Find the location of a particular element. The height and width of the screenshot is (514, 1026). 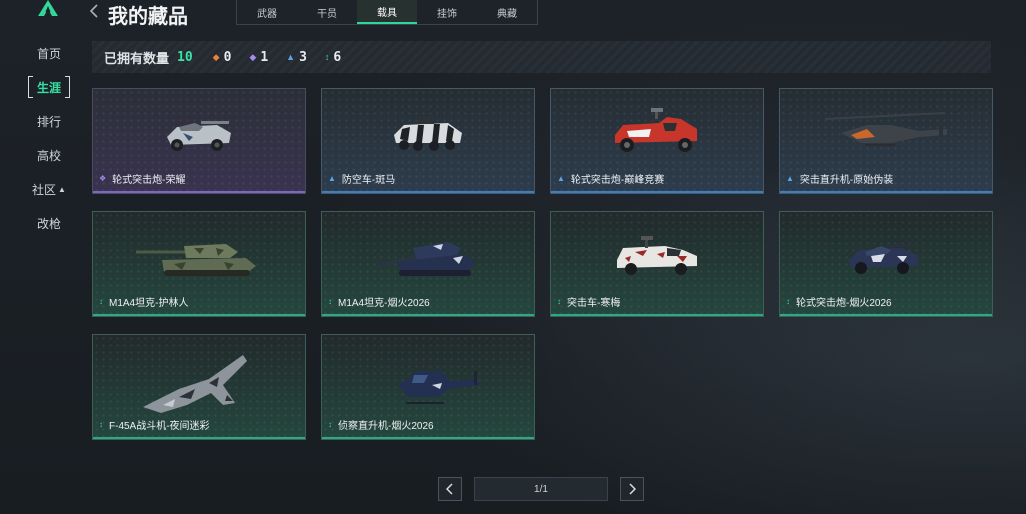

sidebar-item-label: 排行 is located at coordinates (48, 121).